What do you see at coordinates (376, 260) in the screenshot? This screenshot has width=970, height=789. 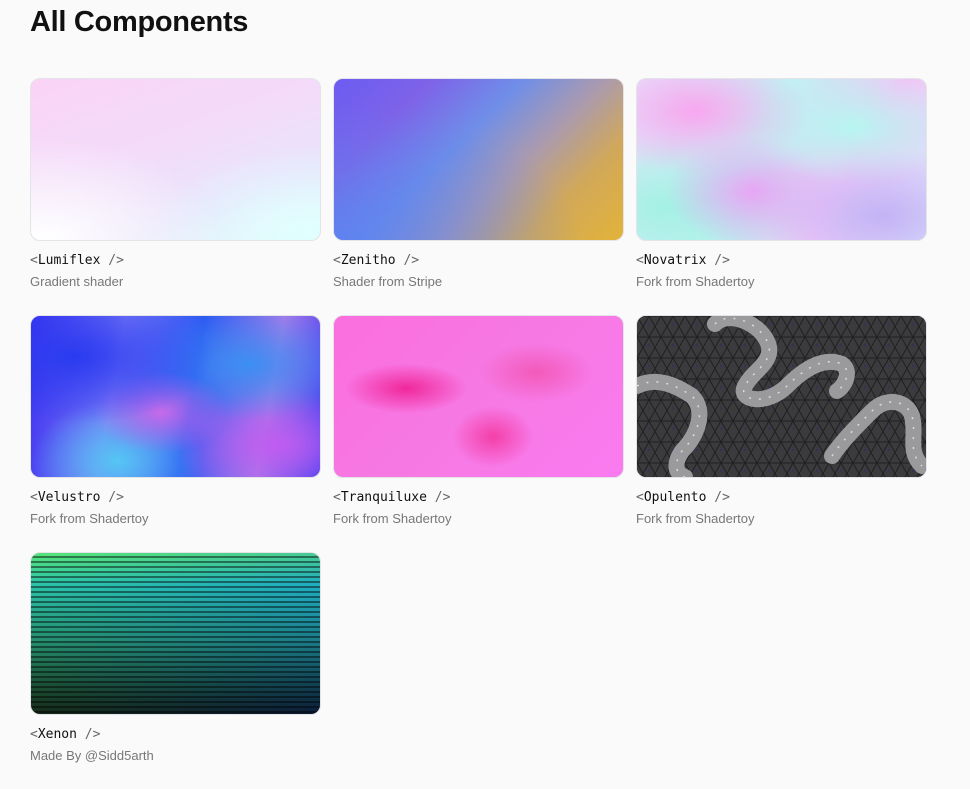 I see `component-name: <Zenitho />` at bounding box center [376, 260].